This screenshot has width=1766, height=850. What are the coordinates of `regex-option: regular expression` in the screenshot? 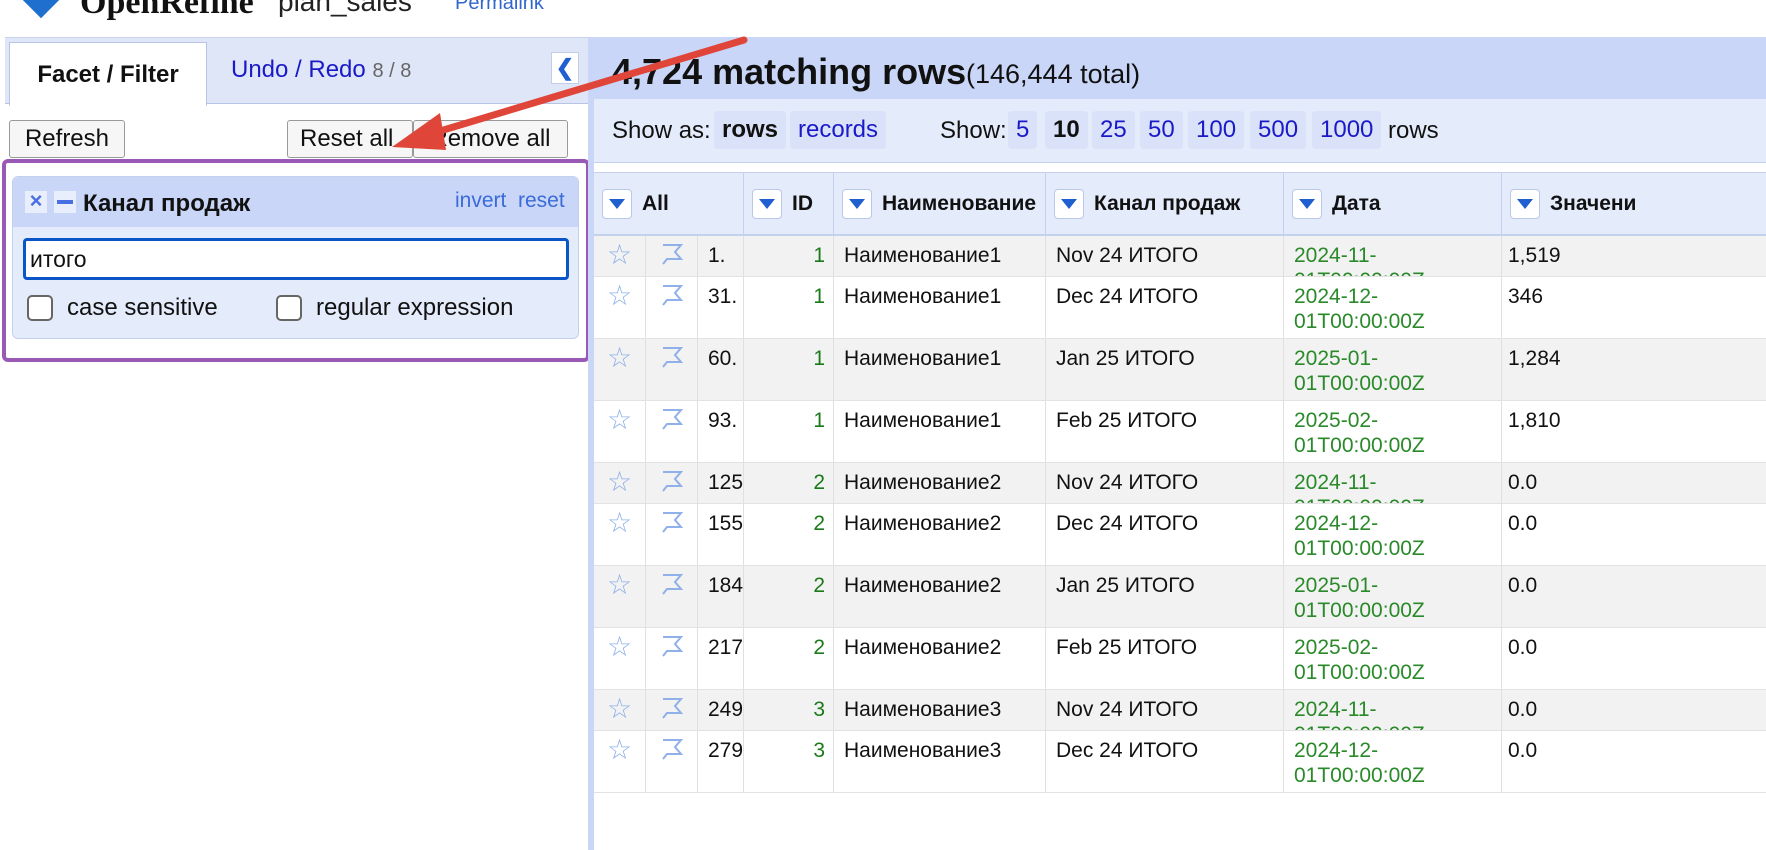 It's located at (394, 308).